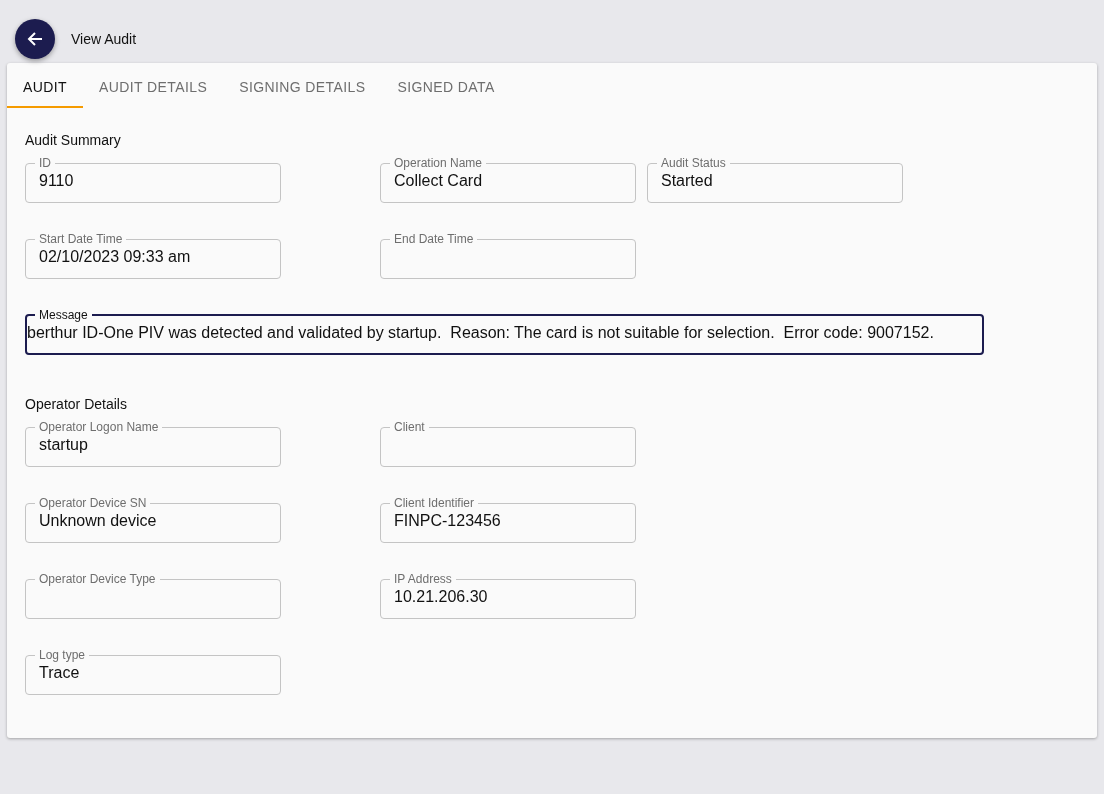  What do you see at coordinates (153, 519) in the screenshot?
I see `text-field: Operator Device SN Unknown device` at bounding box center [153, 519].